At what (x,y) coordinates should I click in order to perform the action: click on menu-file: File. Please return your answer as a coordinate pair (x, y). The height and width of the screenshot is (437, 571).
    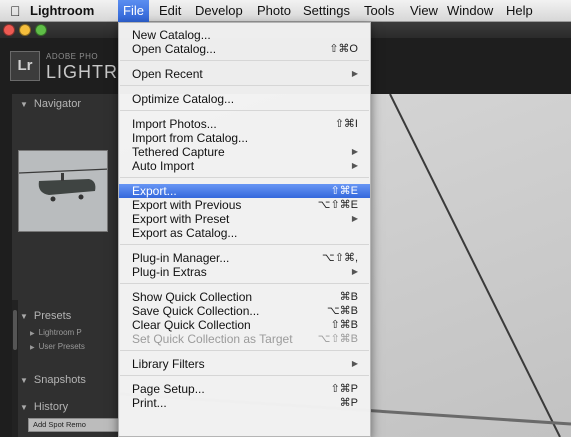
    Looking at the image, I should click on (133, 11).